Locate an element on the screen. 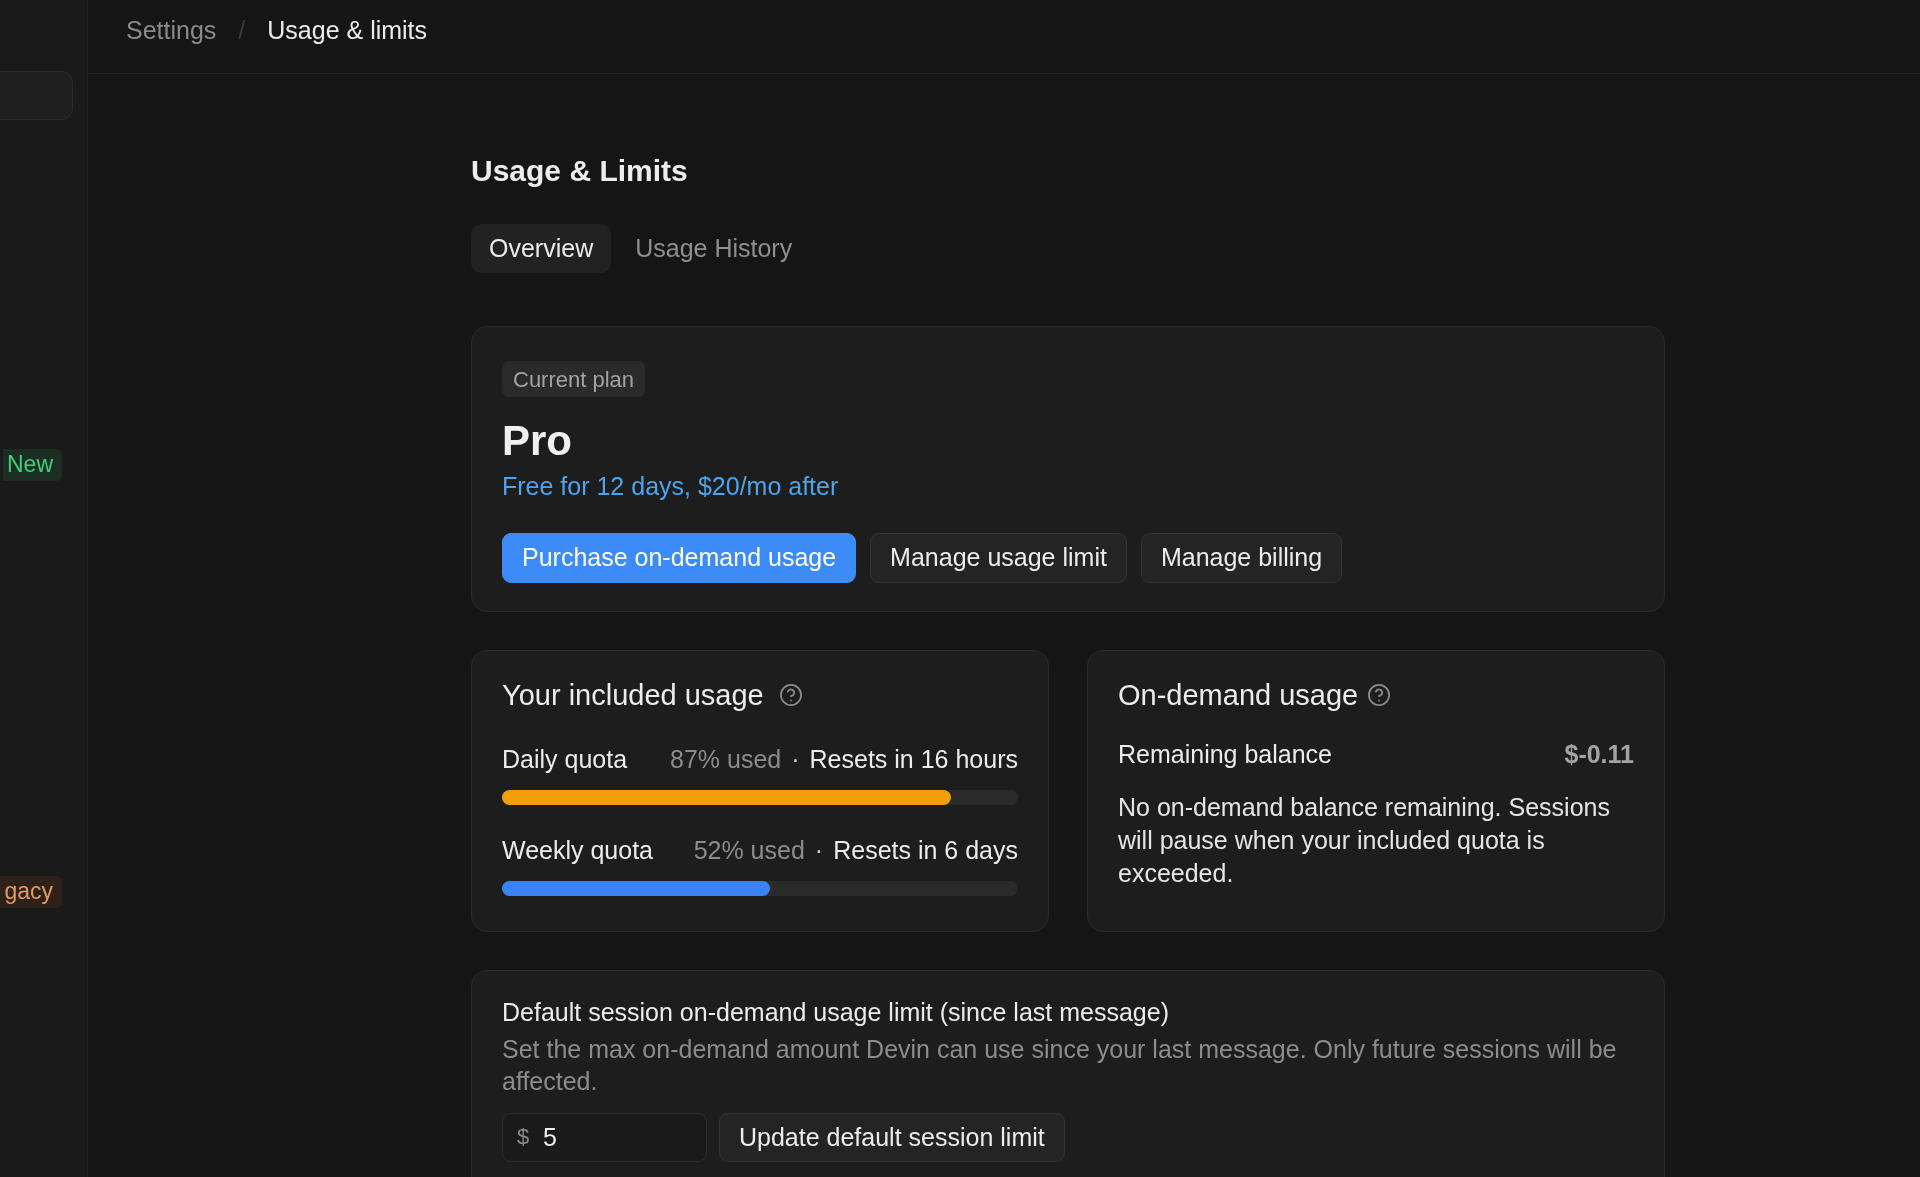 The image size is (1920, 1177). tab: Usage History is located at coordinates (714, 248).